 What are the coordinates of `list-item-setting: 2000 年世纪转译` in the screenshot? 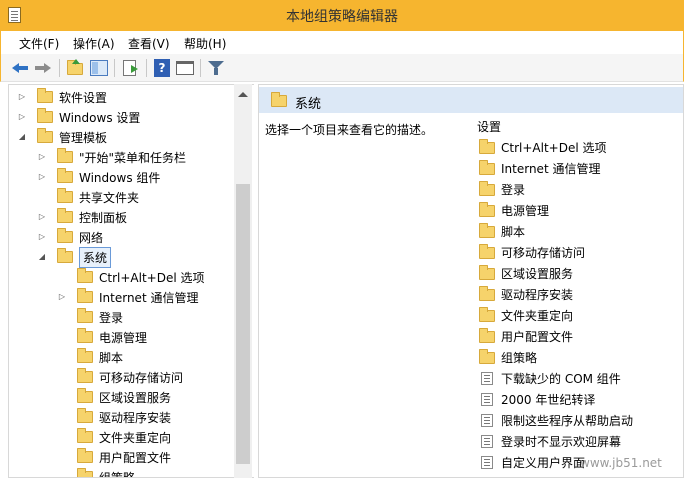 It's located at (534, 399).